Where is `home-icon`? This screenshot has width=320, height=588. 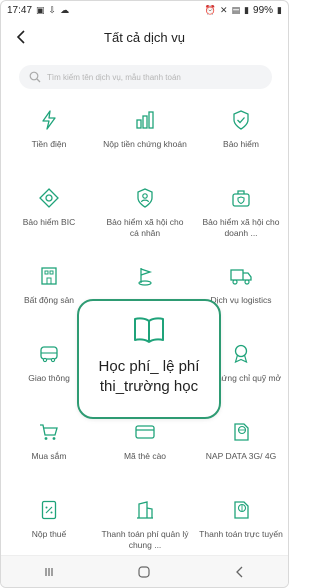
home-icon is located at coordinates (144, 571).